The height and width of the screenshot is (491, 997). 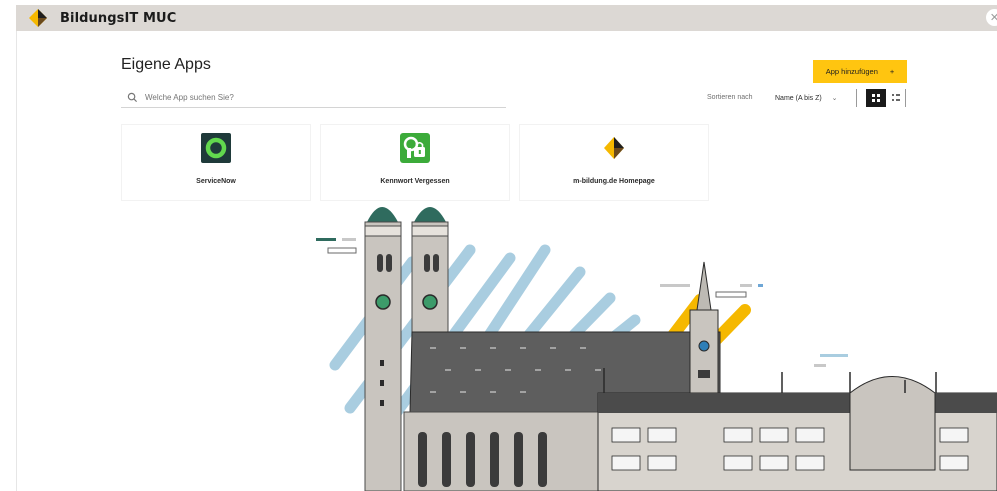 I want to click on brand-name: BildungsIT MUC, so click(x=118, y=18).